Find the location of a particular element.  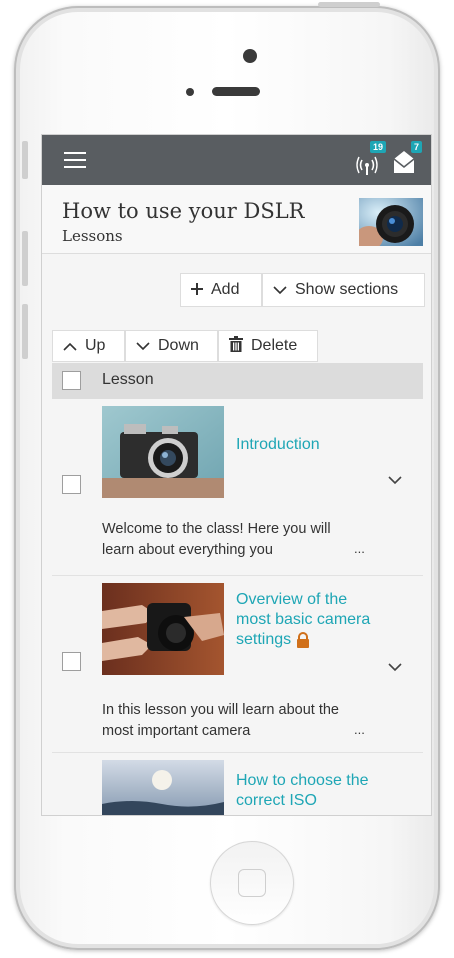

mute-switch is located at coordinates (25, 160).